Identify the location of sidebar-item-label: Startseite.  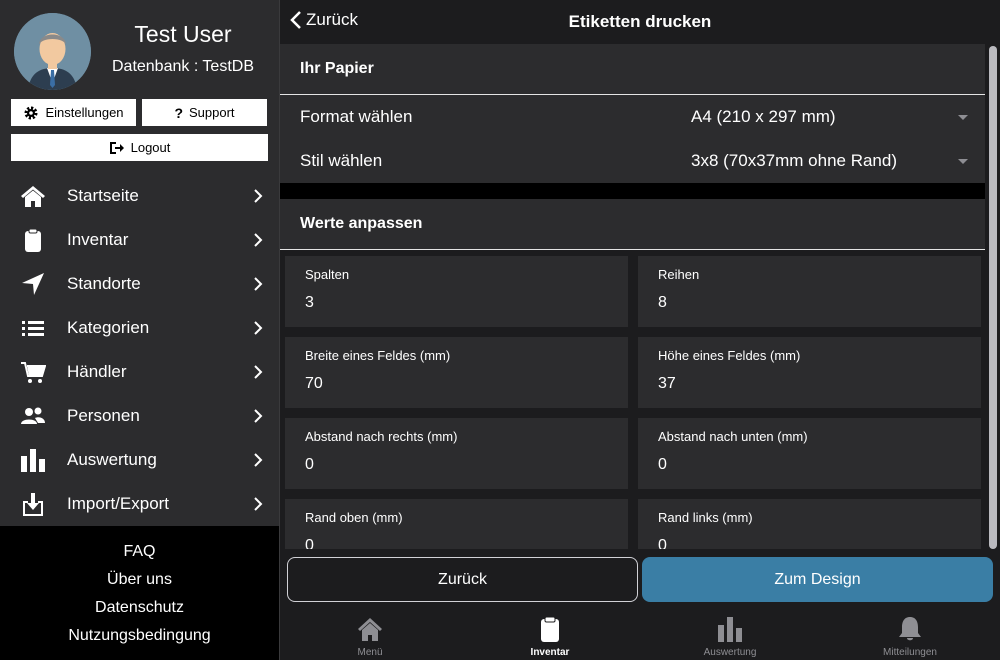
(103, 195).